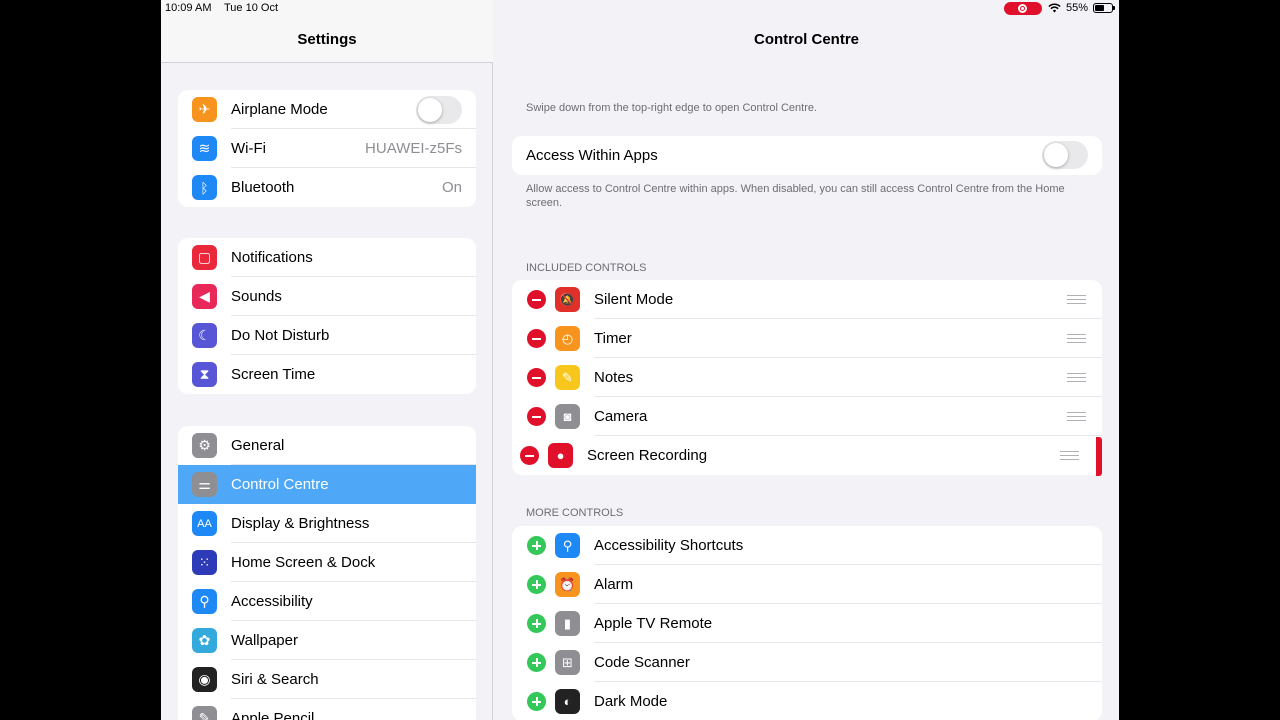 This screenshot has width=1280, height=720. I want to click on sidebar-item-do-not-disturb: ☾ Do Not Disturb, so click(327, 335).